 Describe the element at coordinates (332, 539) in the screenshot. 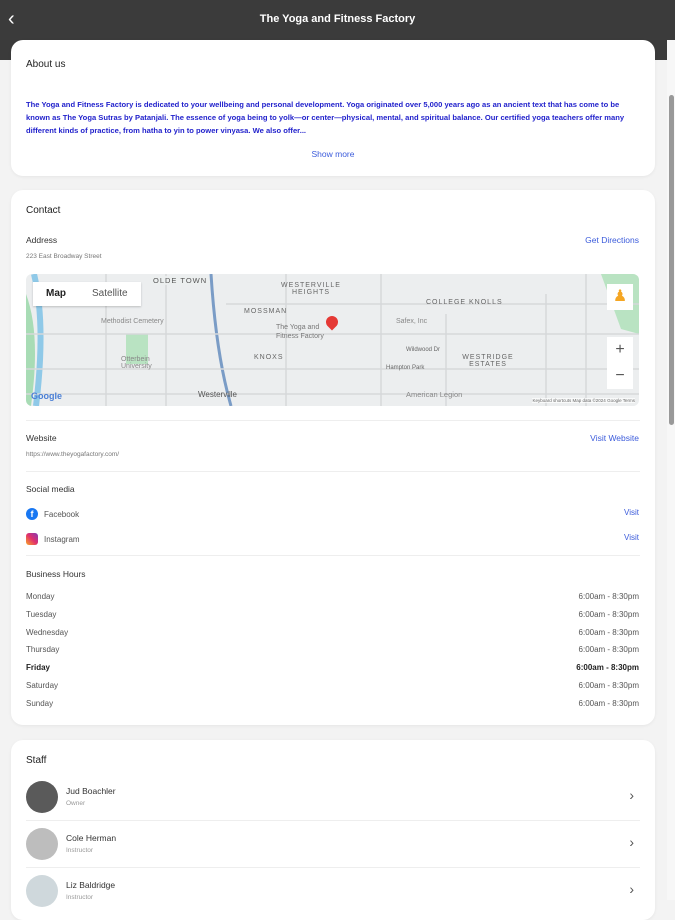

I see `social-row-instagram: Instagram Visit` at that location.